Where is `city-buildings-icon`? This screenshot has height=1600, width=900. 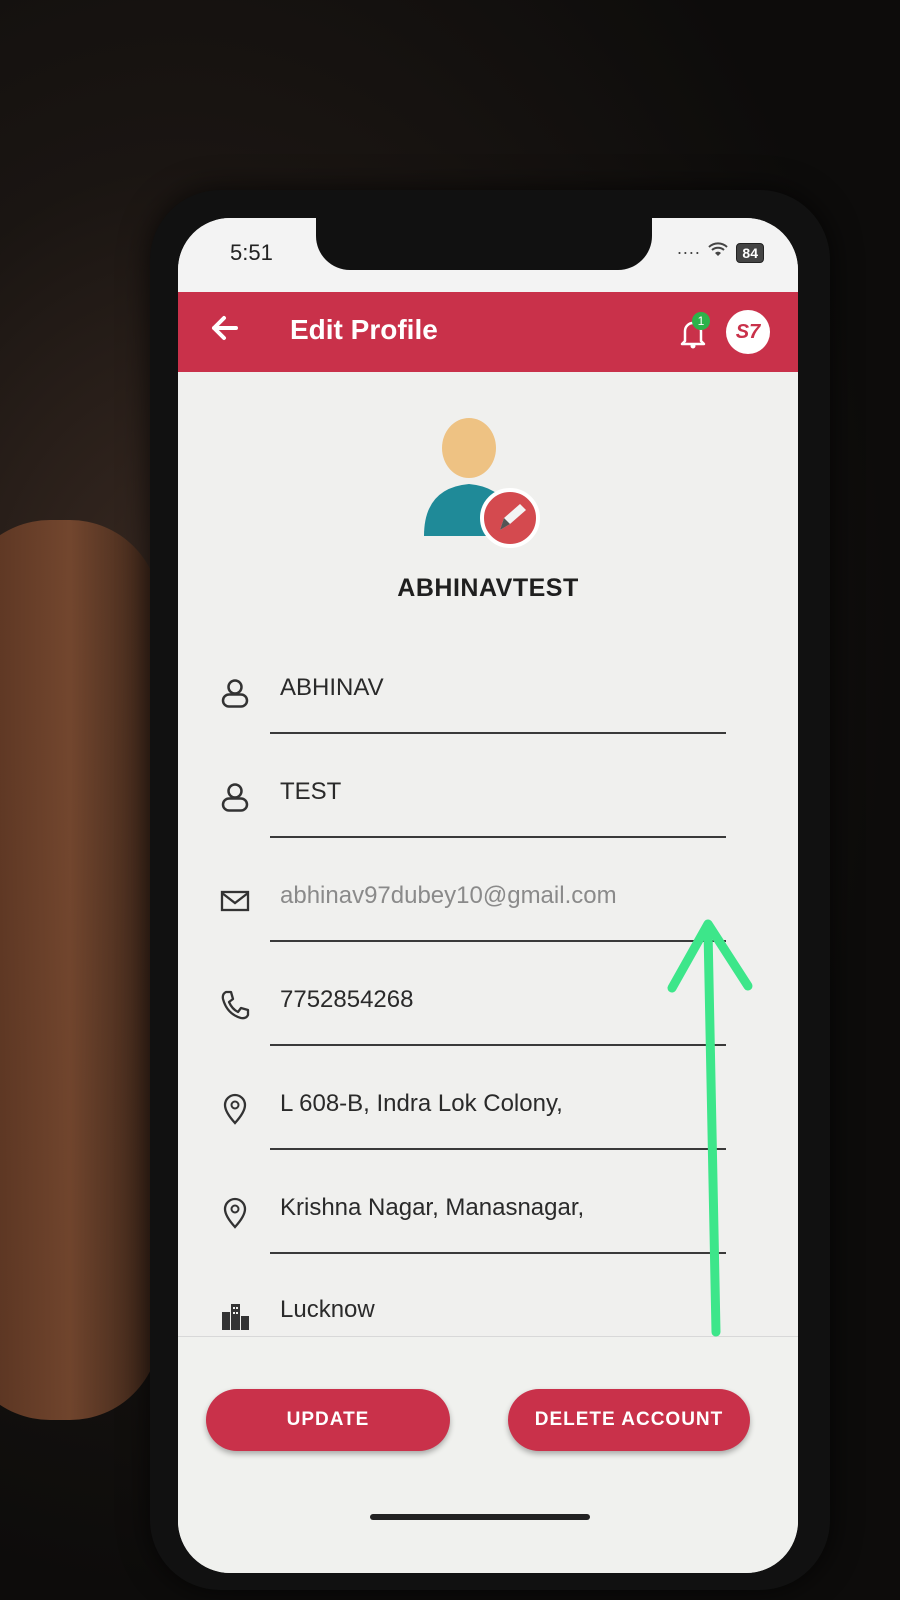
city-buildings-icon is located at coordinates (235, 1317).